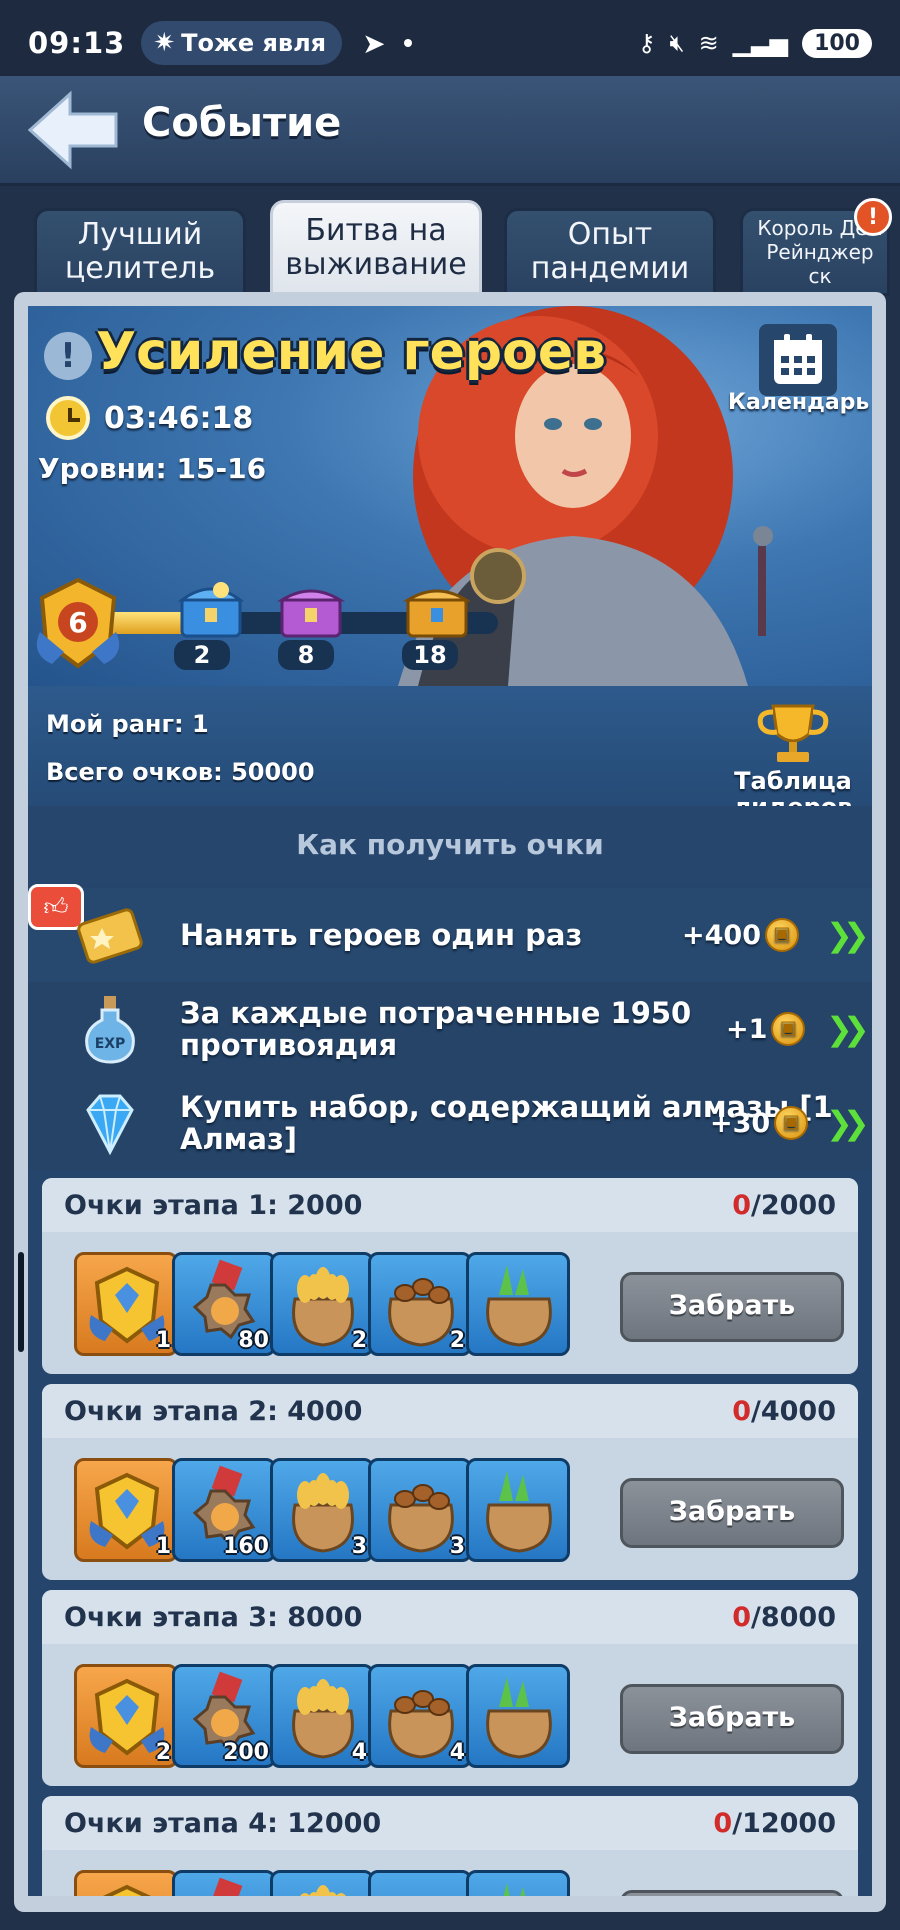  I want to click on top-bar: Событие, so click(450, 131).